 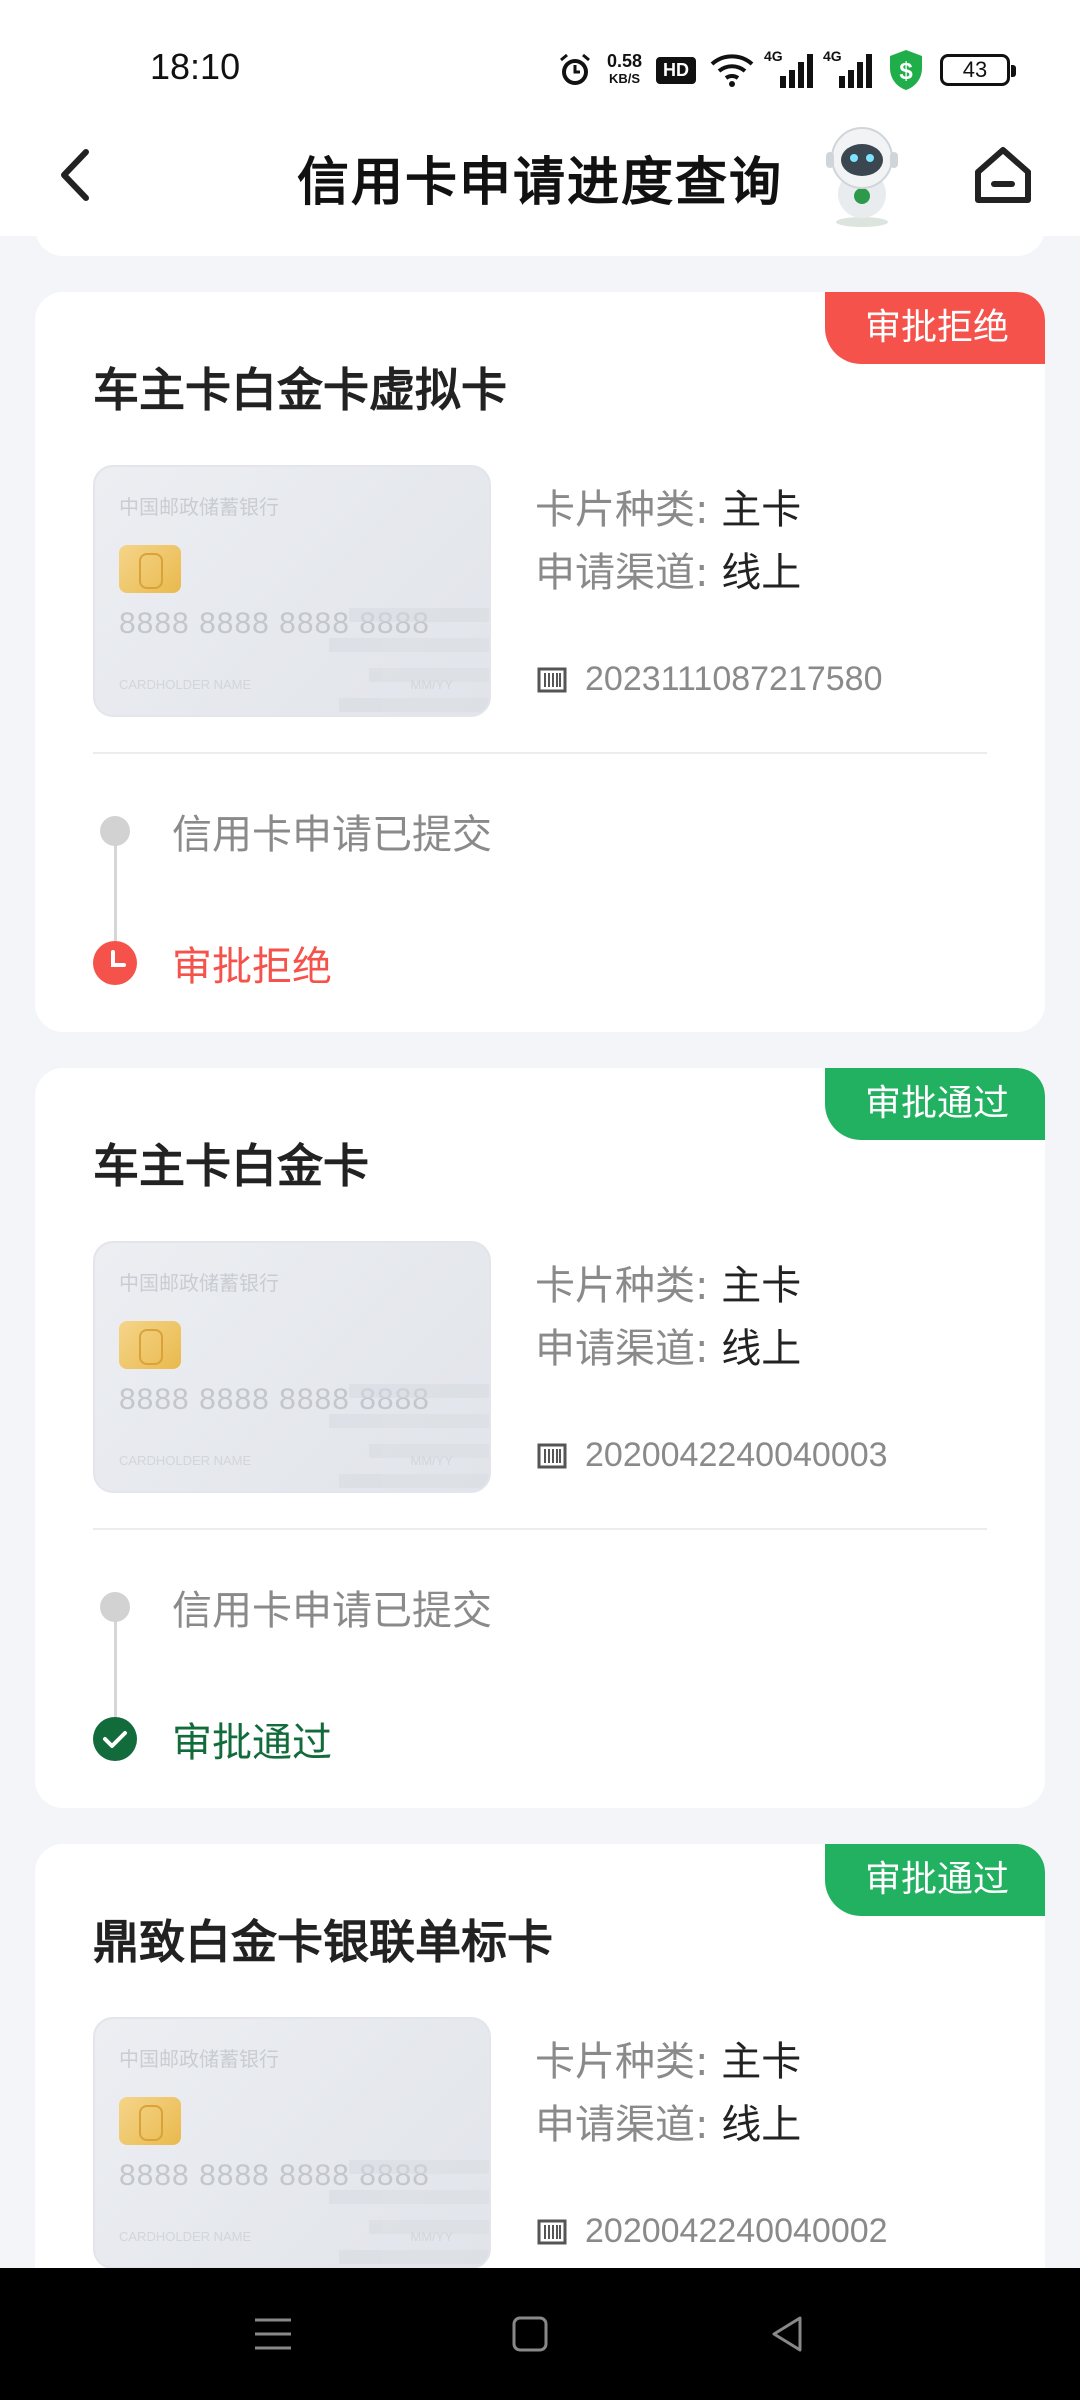 I want to click on header: 信用卡申请进度查询, so click(x=540, y=177).